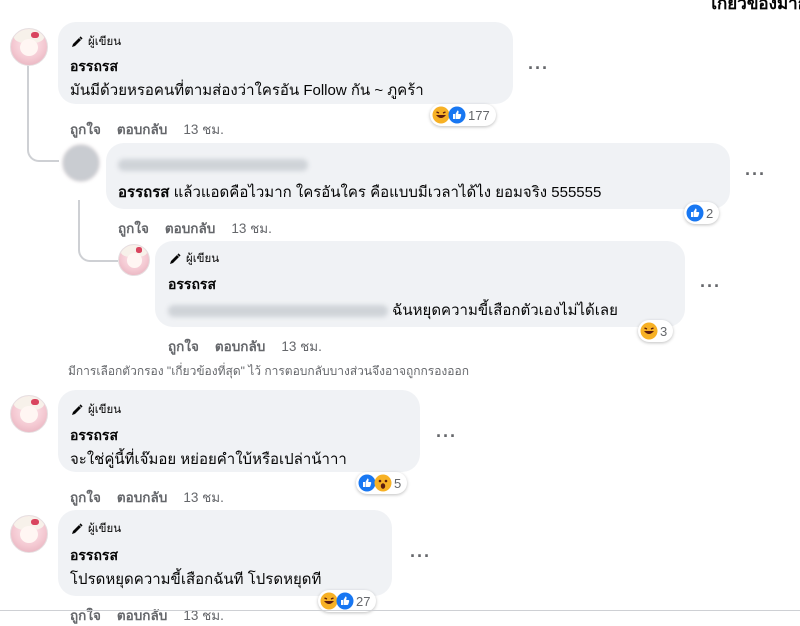 The height and width of the screenshot is (626, 800). What do you see at coordinates (363, 601) in the screenshot?
I see `reaction-count: 27` at bounding box center [363, 601].